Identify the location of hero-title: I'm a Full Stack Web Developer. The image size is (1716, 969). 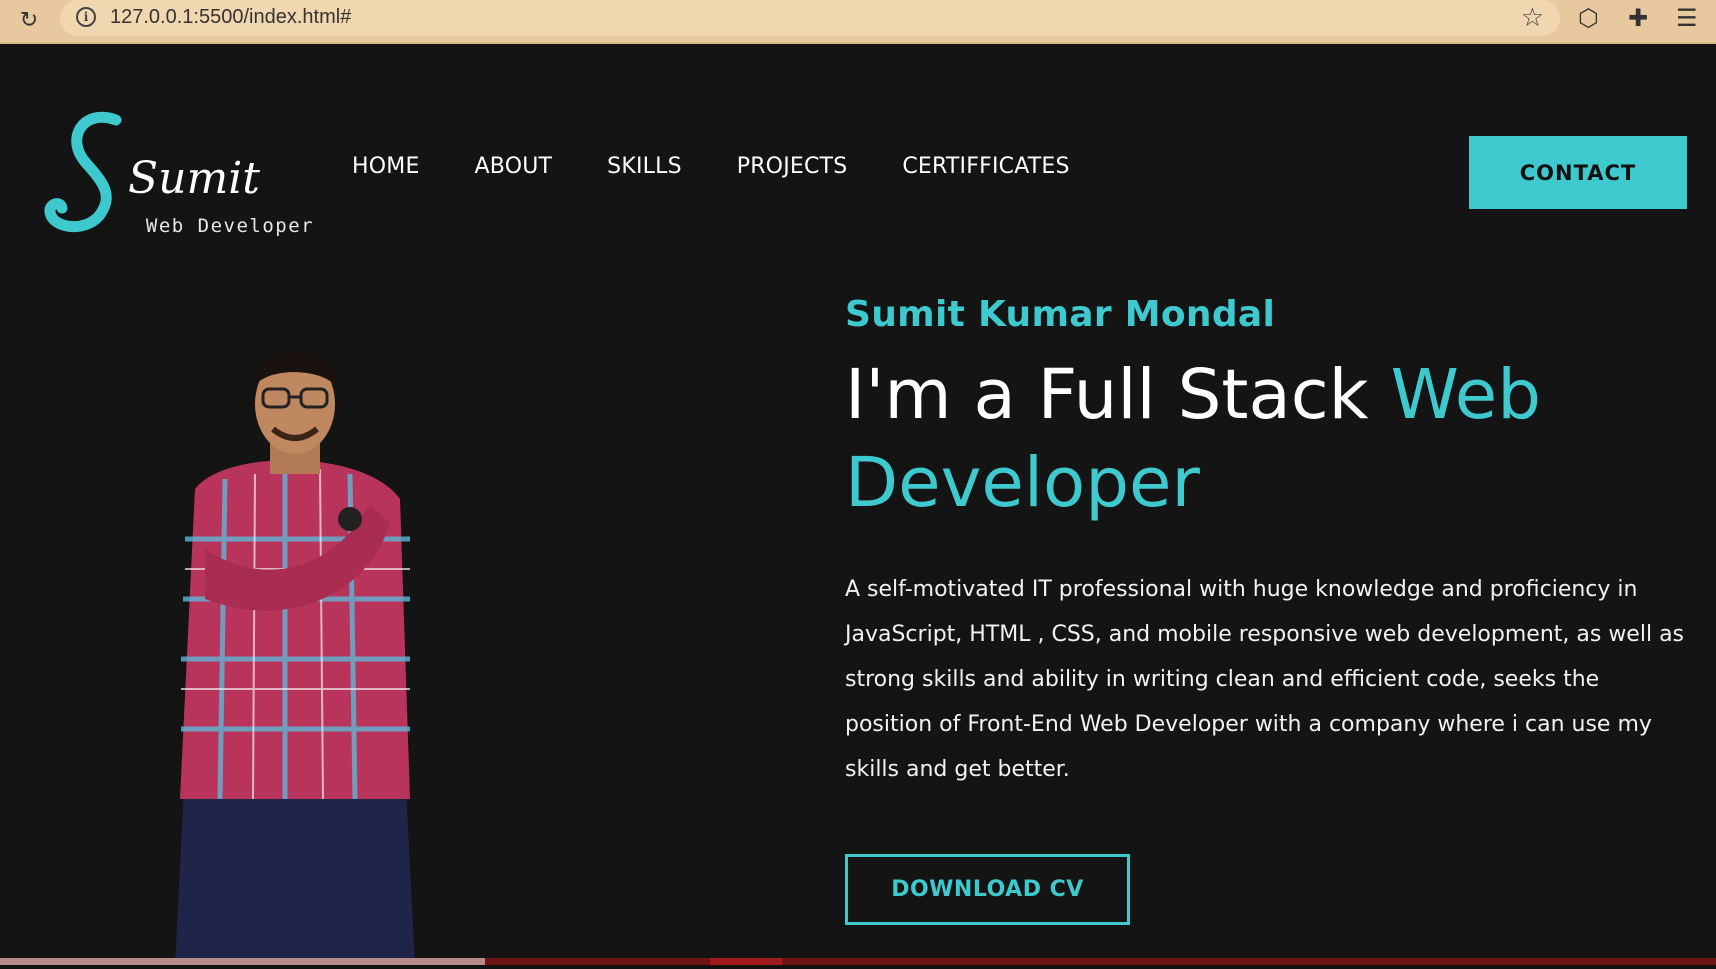
(1270, 439).